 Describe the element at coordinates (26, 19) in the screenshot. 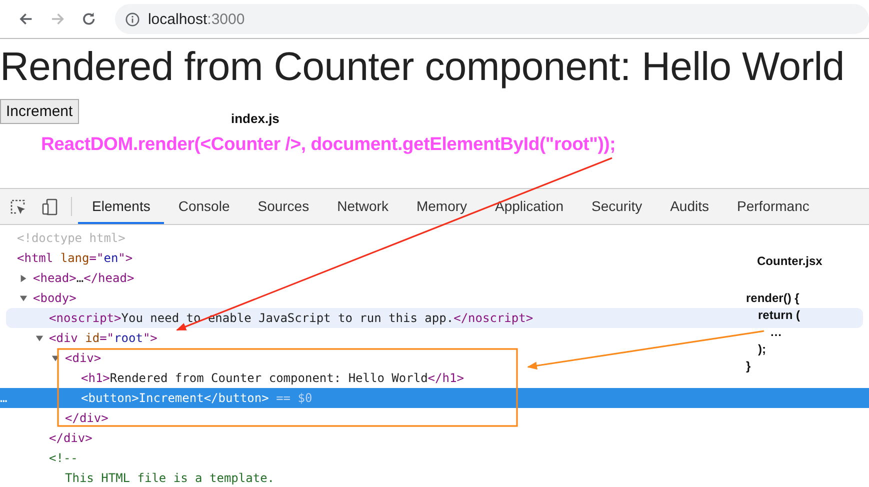

I see `back-icon` at that location.